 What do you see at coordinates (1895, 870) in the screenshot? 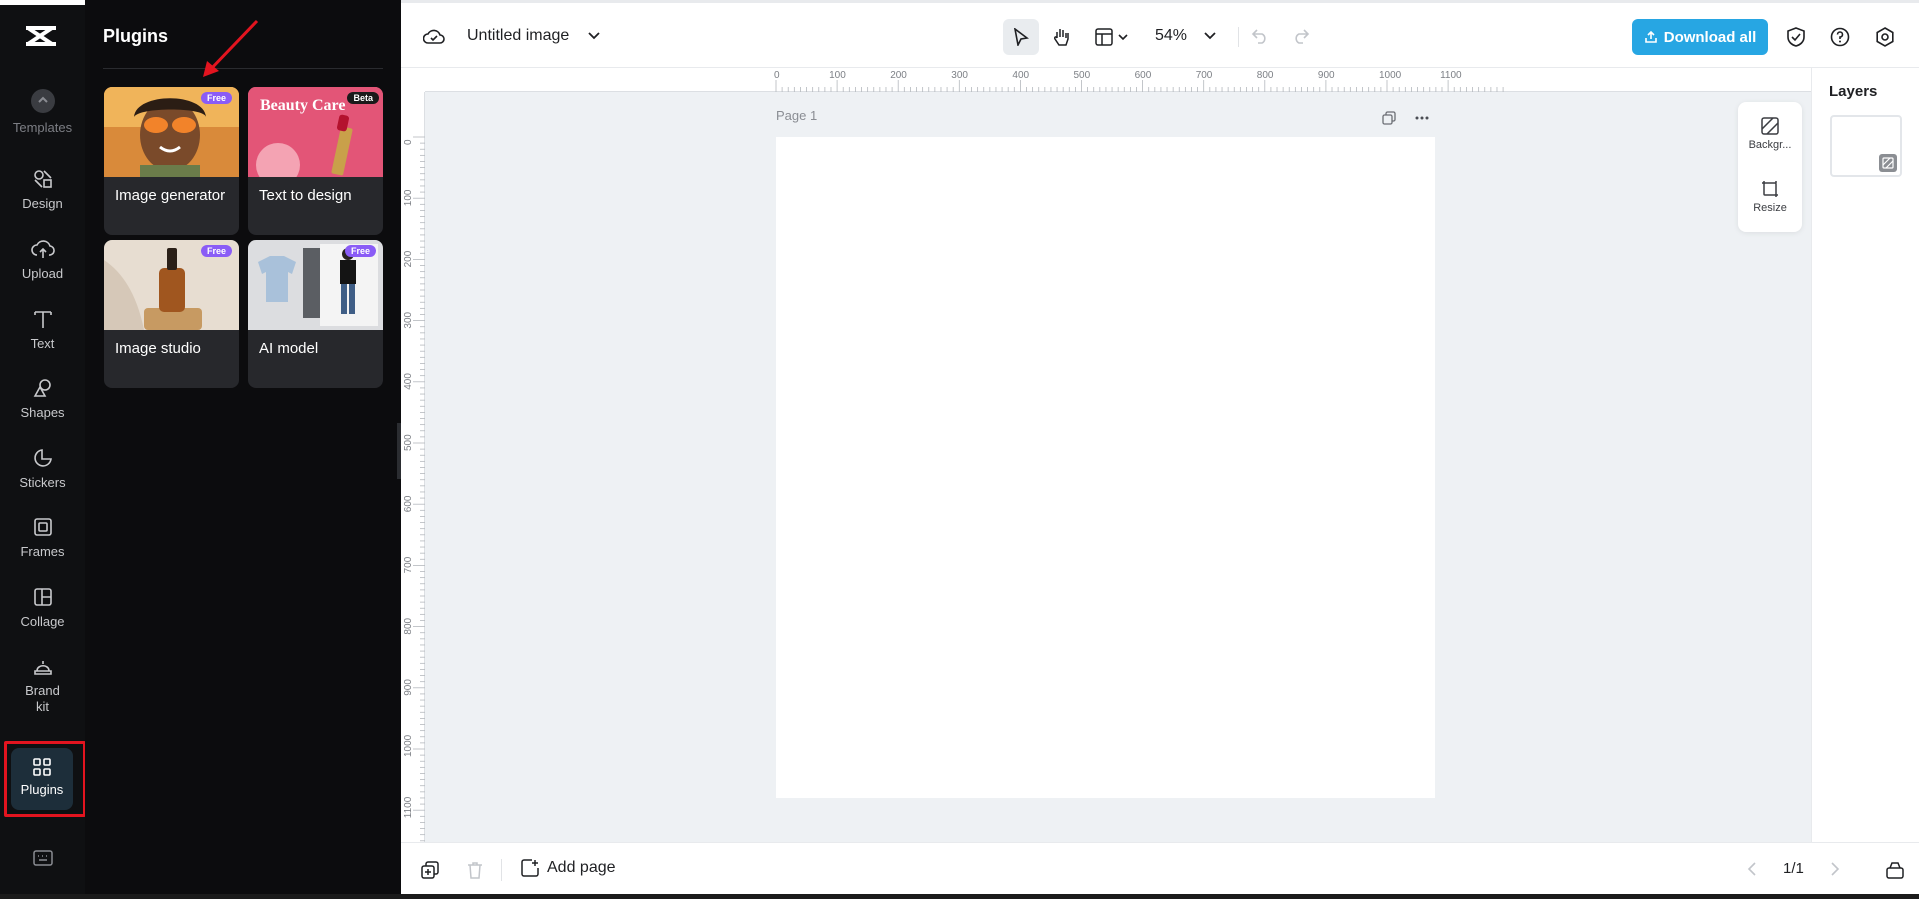
I see `page-manager-icon` at bounding box center [1895, 870].